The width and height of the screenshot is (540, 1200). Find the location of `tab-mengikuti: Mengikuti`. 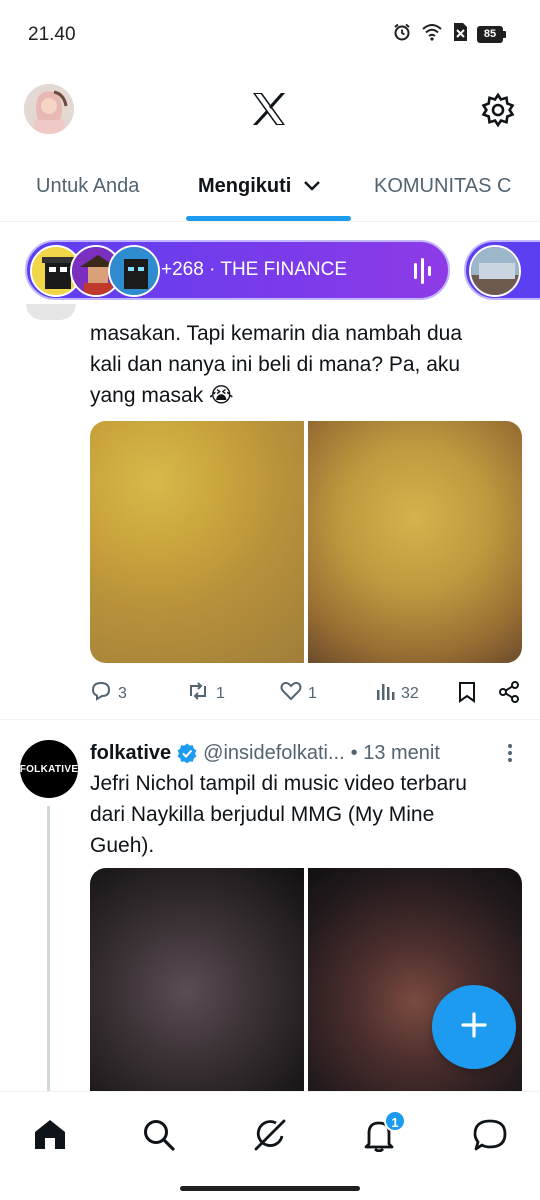

tab-mengikuti: Mengikuti is located at coordinates (259, 186).